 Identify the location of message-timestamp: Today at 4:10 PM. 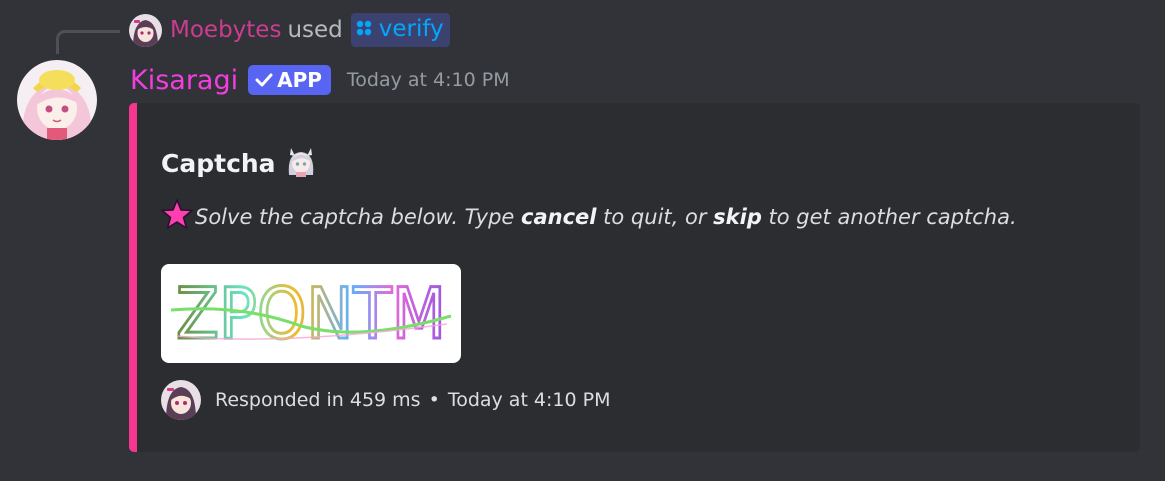
(428, 80).